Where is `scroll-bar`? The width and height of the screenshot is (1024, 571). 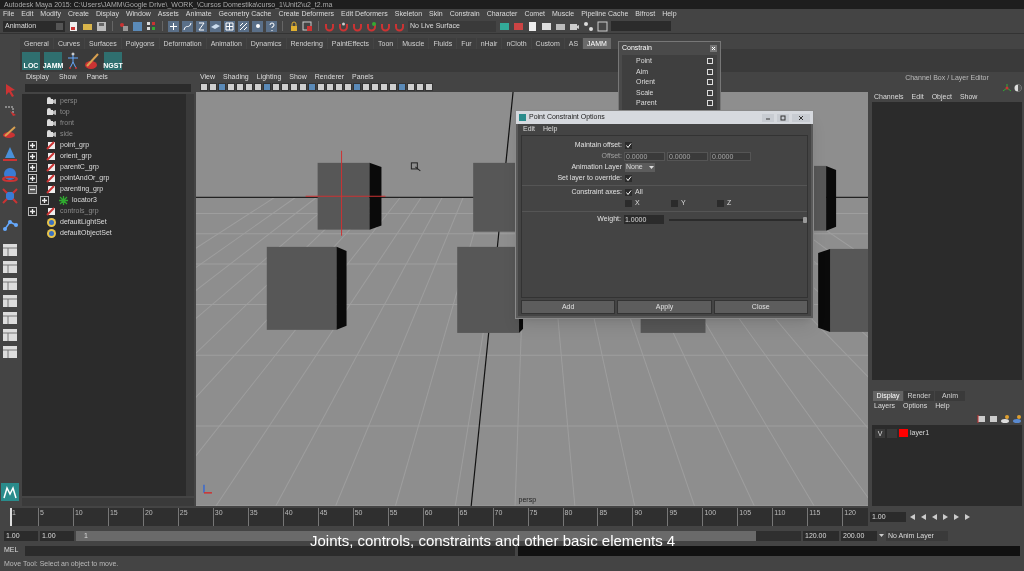 scroll-bar is located at coordinates (190, 295).